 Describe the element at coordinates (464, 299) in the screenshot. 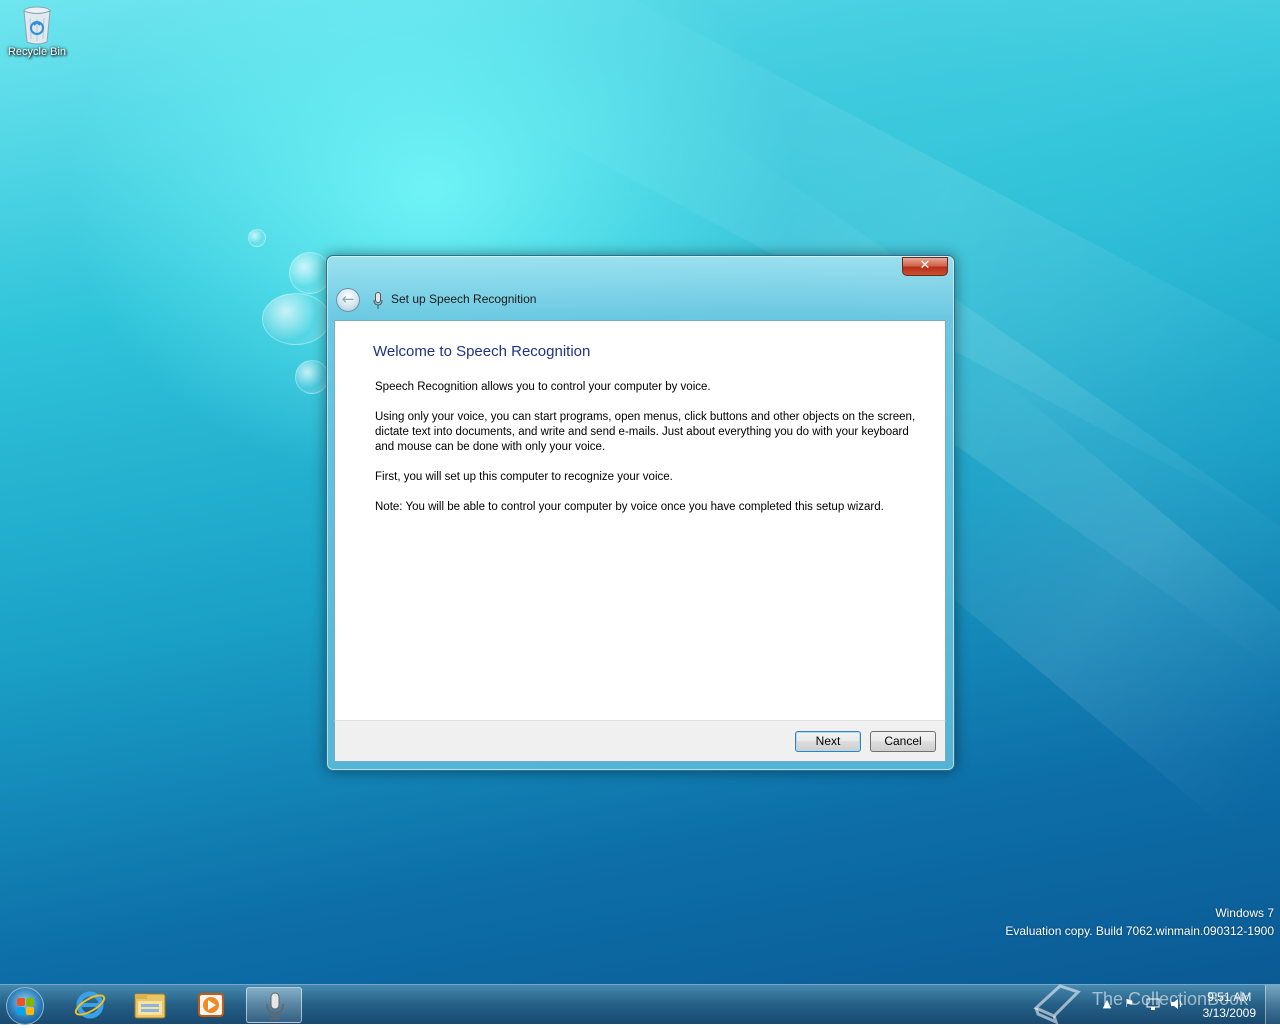

I see `dialog-title: Set up Speech Recognition` at that location.